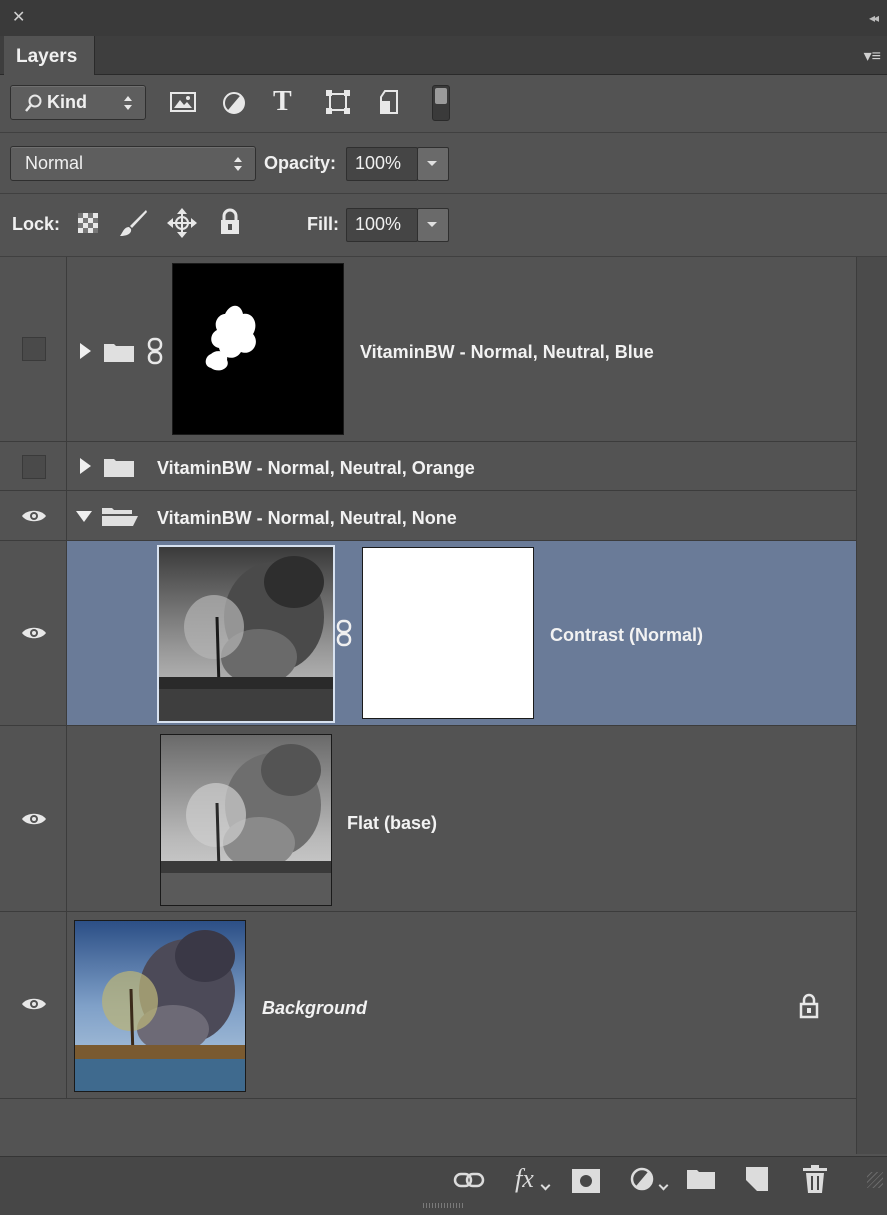 The height and width of the screenshot is (1215, 887). I want to click on layers-empty-area, so click(428, 1127).